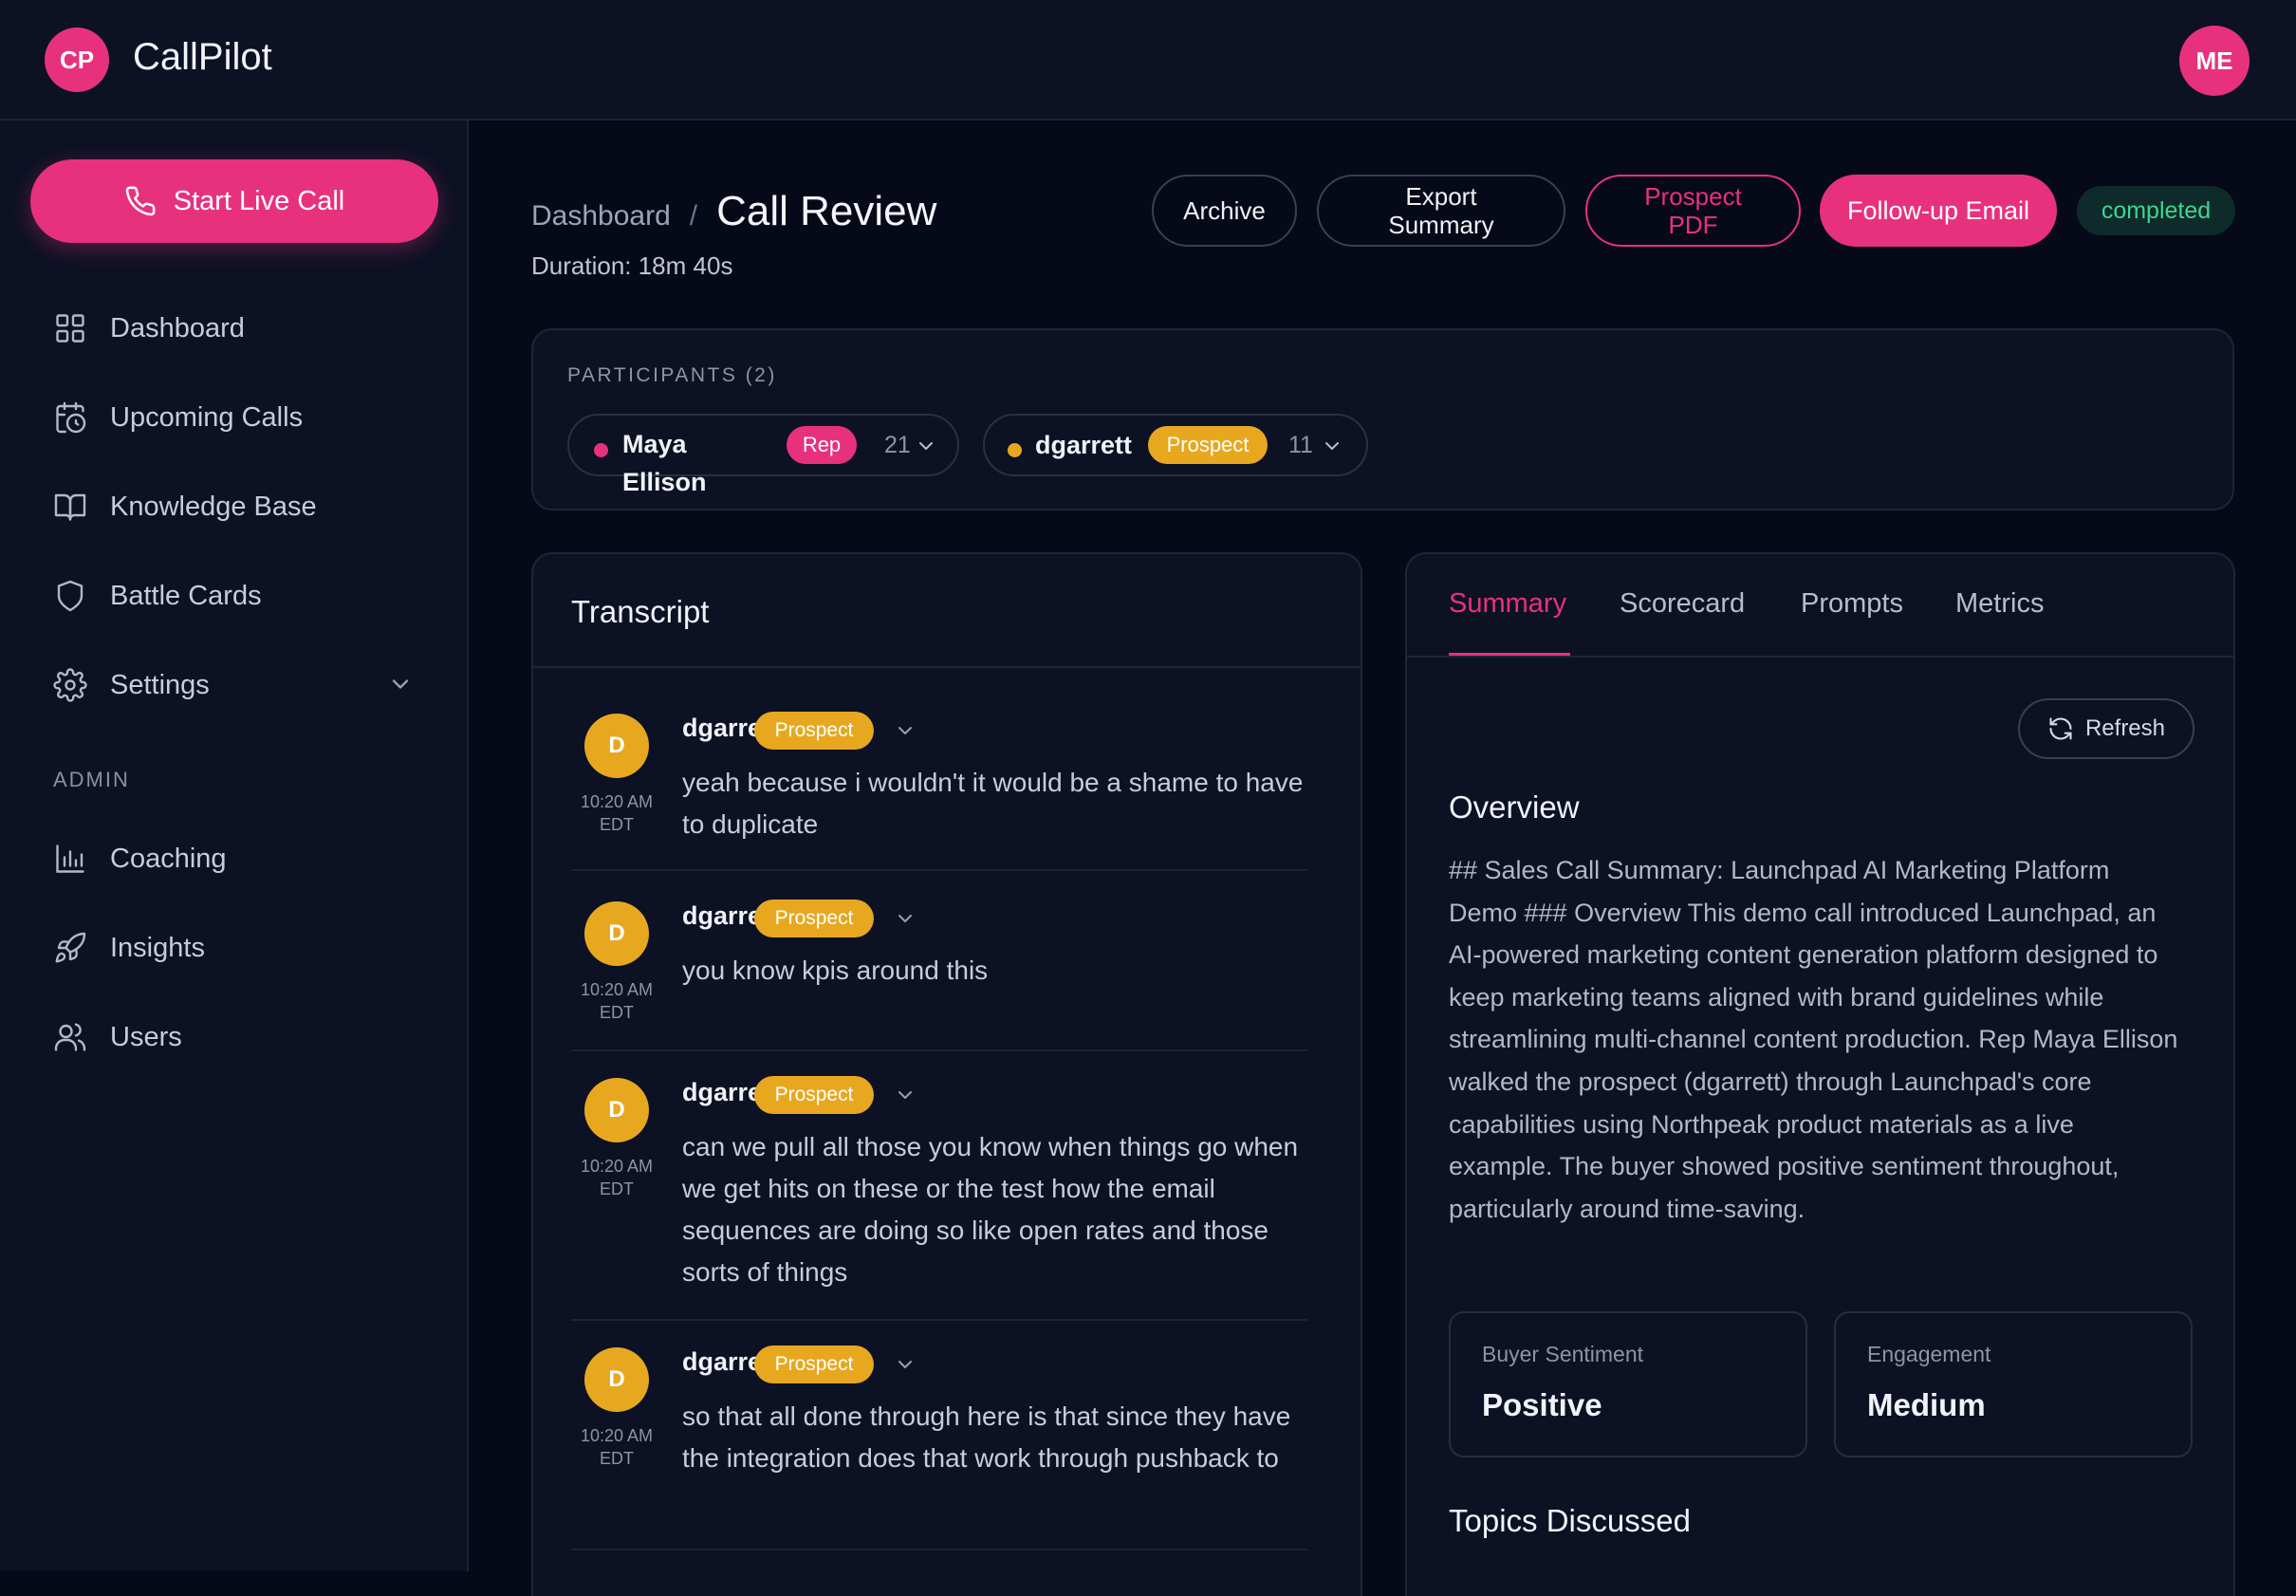 The image size is (2296, 1596). What do you see at coordinates (77, 60) in the screenshot?
I see `app-logo: CP` at bounding box center [77, 60].